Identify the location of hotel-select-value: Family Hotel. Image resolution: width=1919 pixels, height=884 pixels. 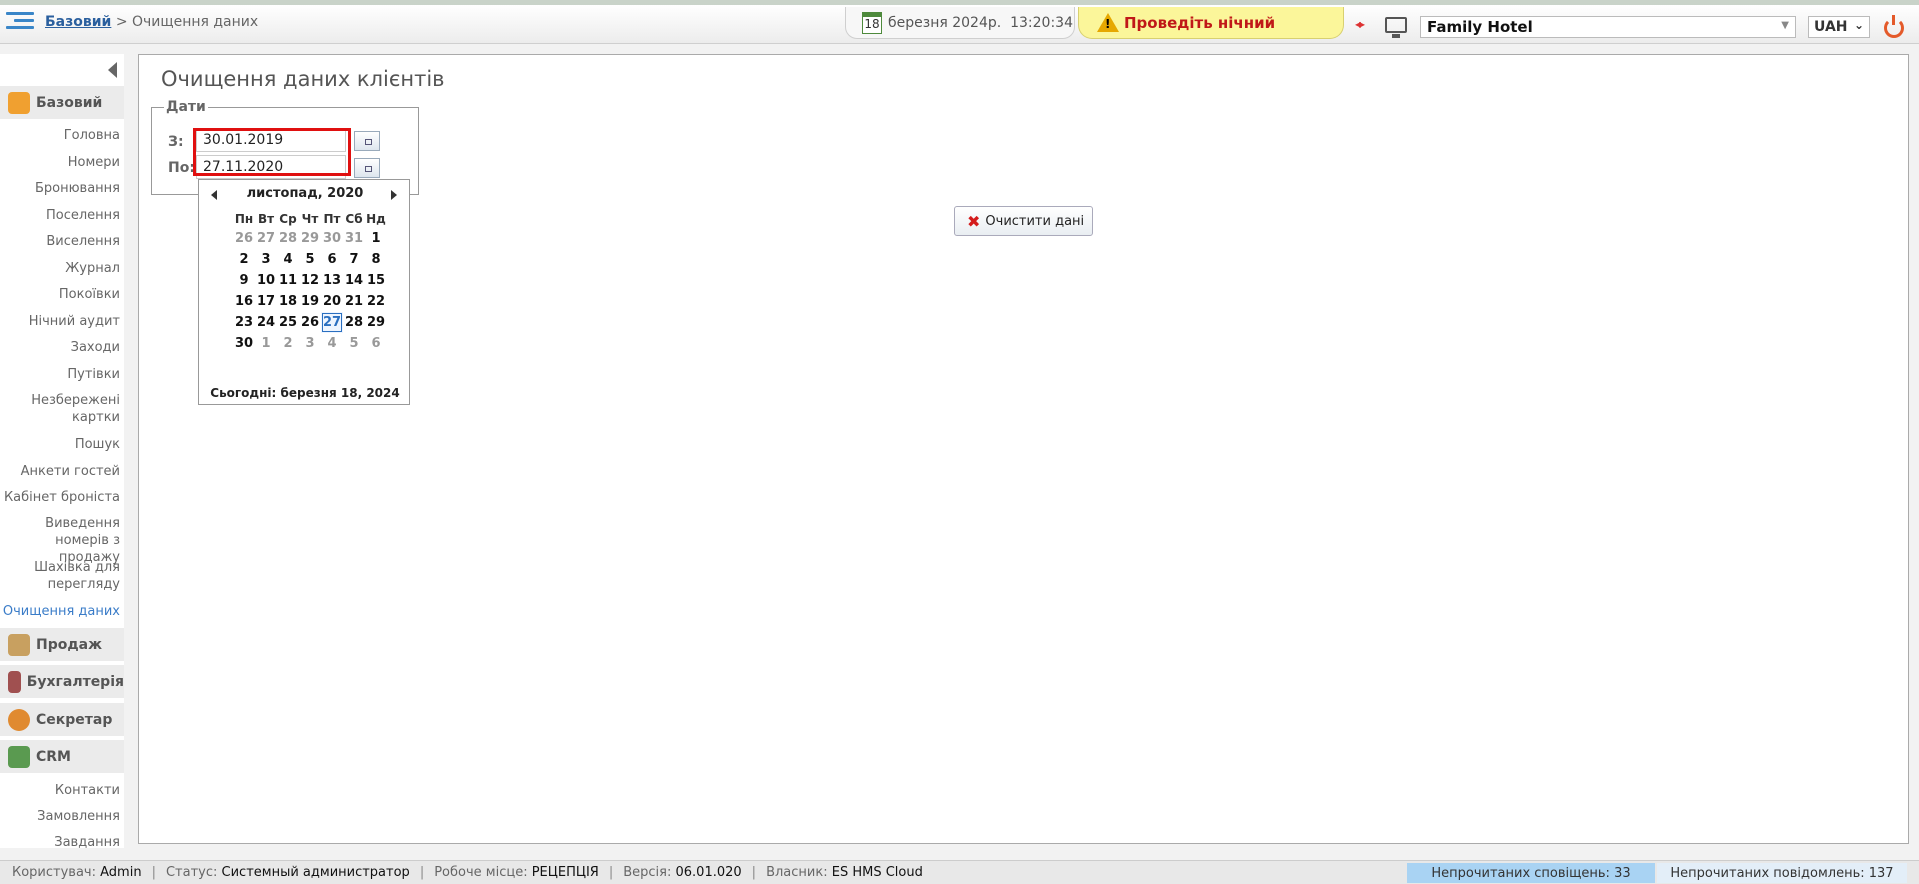
(1480, 27).